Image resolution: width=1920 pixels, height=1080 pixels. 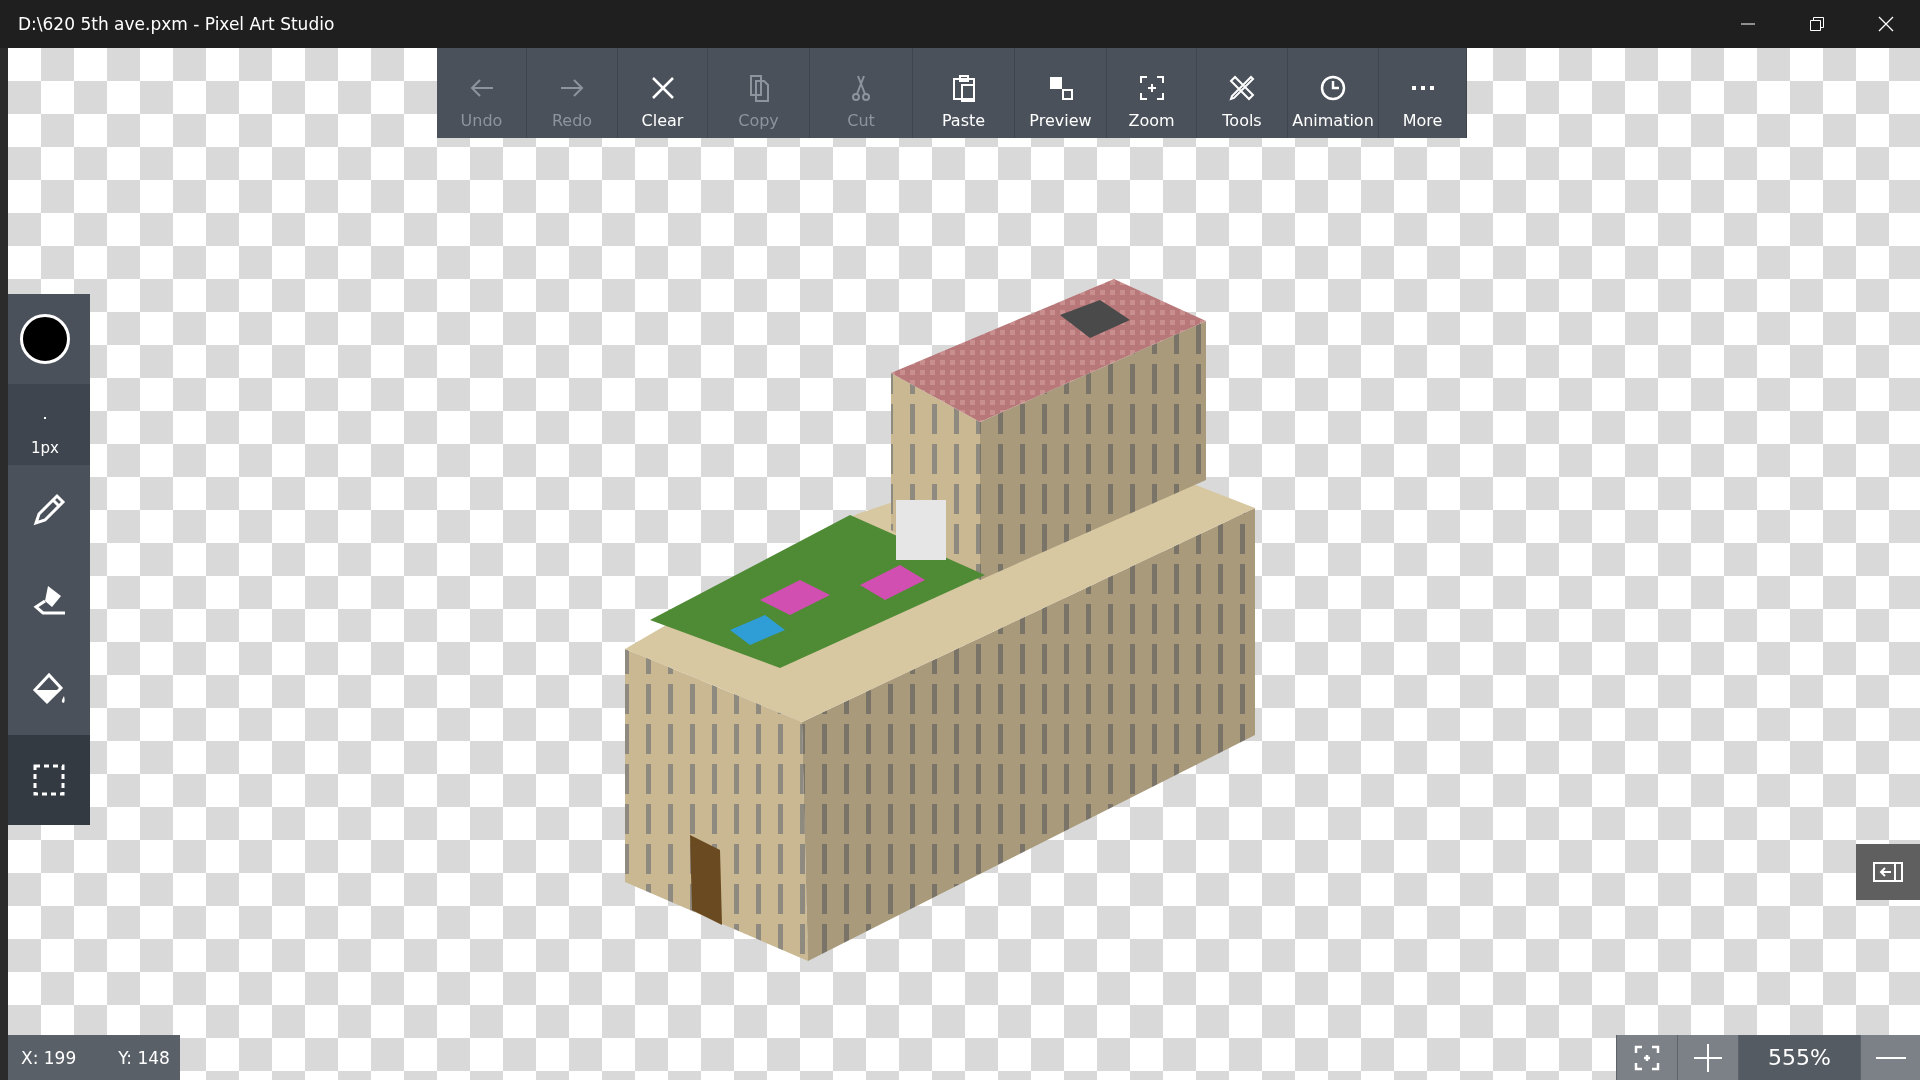 I want to click on y-coordinate: Y: 148, so click(x=144, y=1057).